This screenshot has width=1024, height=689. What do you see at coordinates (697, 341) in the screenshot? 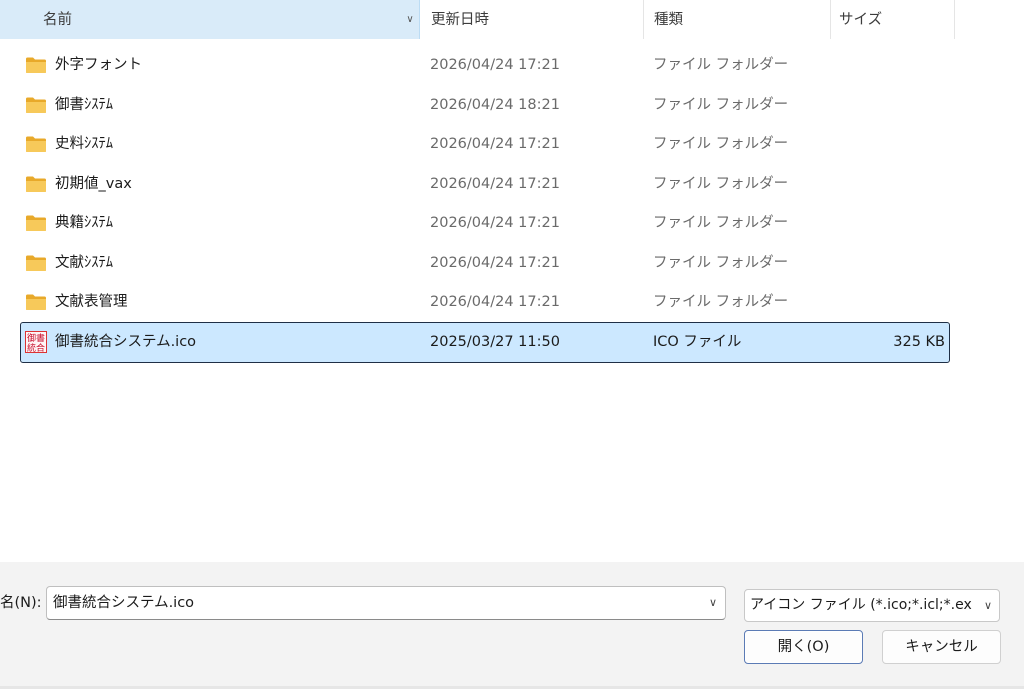
I see `file-type: ICO ファイル` at bounding box center [697, 341].